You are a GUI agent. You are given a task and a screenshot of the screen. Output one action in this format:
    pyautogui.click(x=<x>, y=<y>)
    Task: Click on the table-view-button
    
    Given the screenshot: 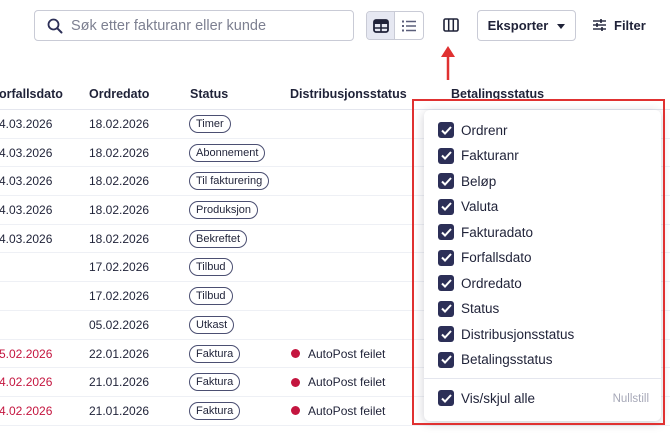 What is the action you would take?
    pyautogui.click(x=381, y=25)
    